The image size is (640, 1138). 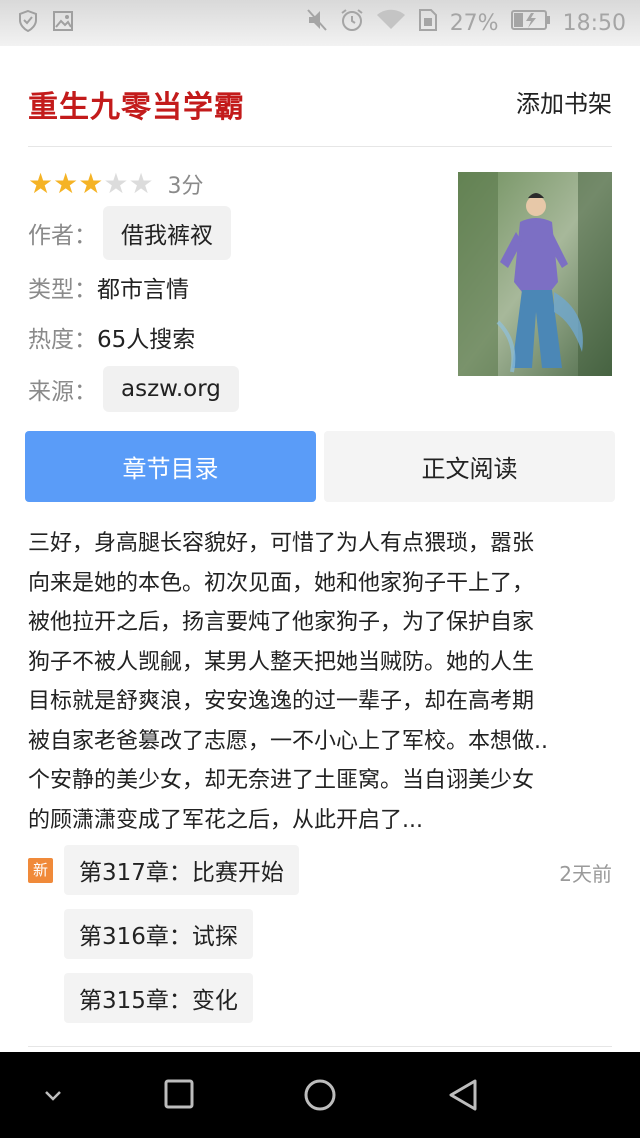 What do you see at coordinates (281, 701) in the screenshot?
I see `description-line: 目标就是舒爽浪，安安逸逸的过一辈子，却在高考期` at bounding box center [281, 701].